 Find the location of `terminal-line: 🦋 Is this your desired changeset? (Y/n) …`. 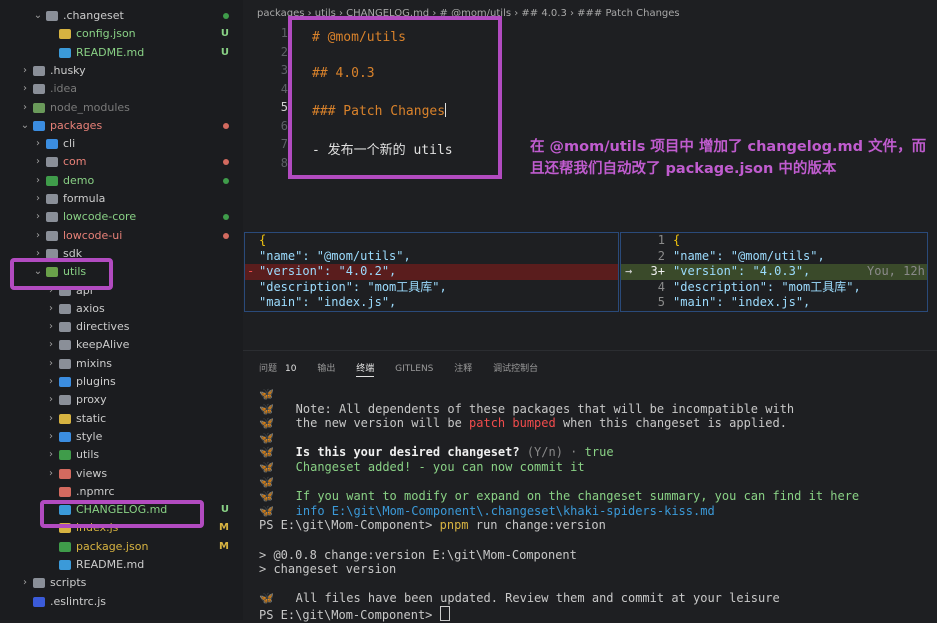

terminal-line: 🦋 Is this your desired changeset? (Y/n) … is located at coordinates (436, 452).